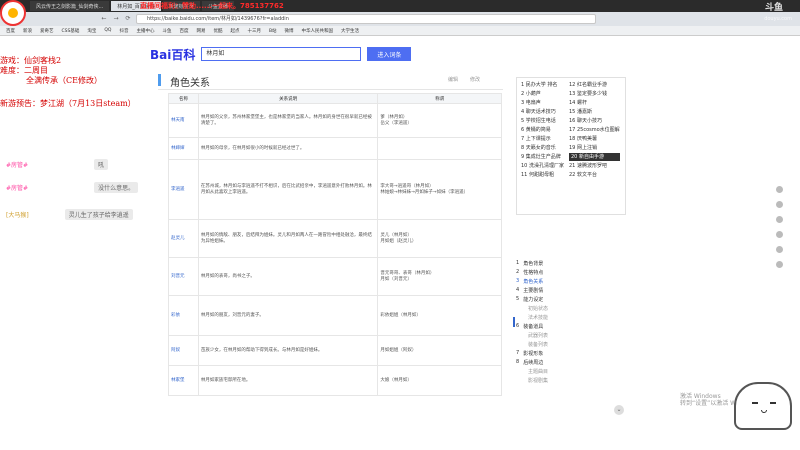 The image size is (800, 450). Describe the element at coordinates (254, 31) in the screenshot. I see `bookmark: 十三月` at that location.